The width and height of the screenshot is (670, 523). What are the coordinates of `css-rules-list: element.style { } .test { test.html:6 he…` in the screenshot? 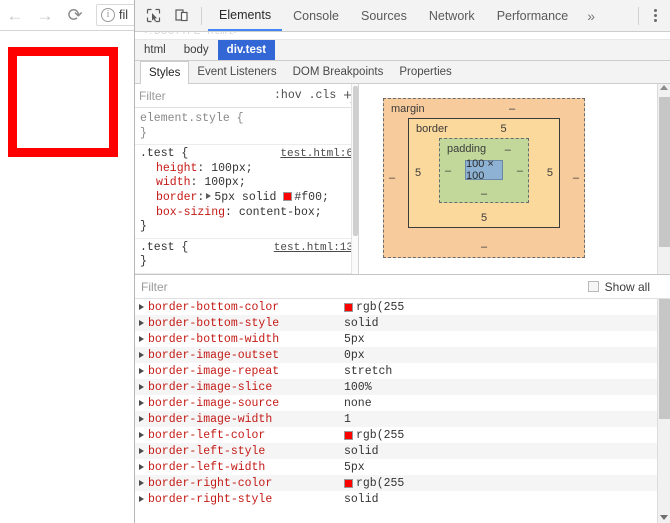 It's located at (246, 191).